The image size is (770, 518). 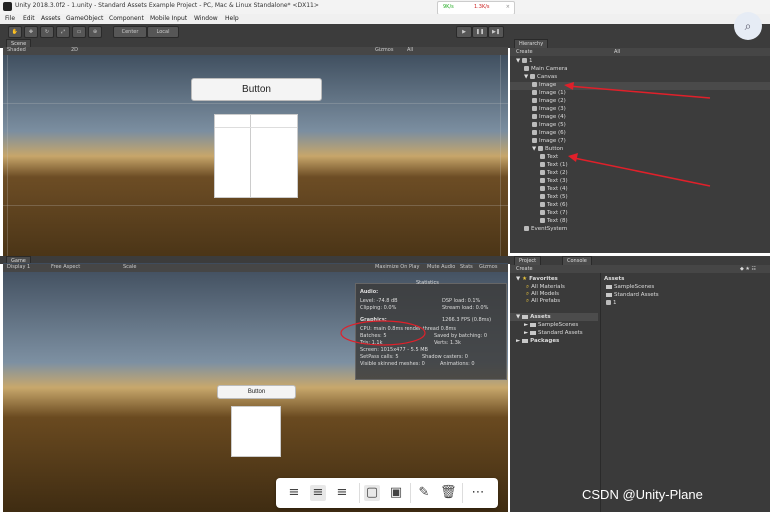 I want to click on aspect-dropdown: Free Aspect, so click(x=65, y=267).